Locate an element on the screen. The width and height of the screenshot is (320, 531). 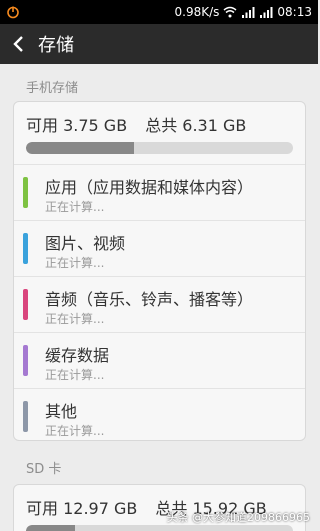
phone-available: 可用 3.75 GB is located at coordinates (77, 125).